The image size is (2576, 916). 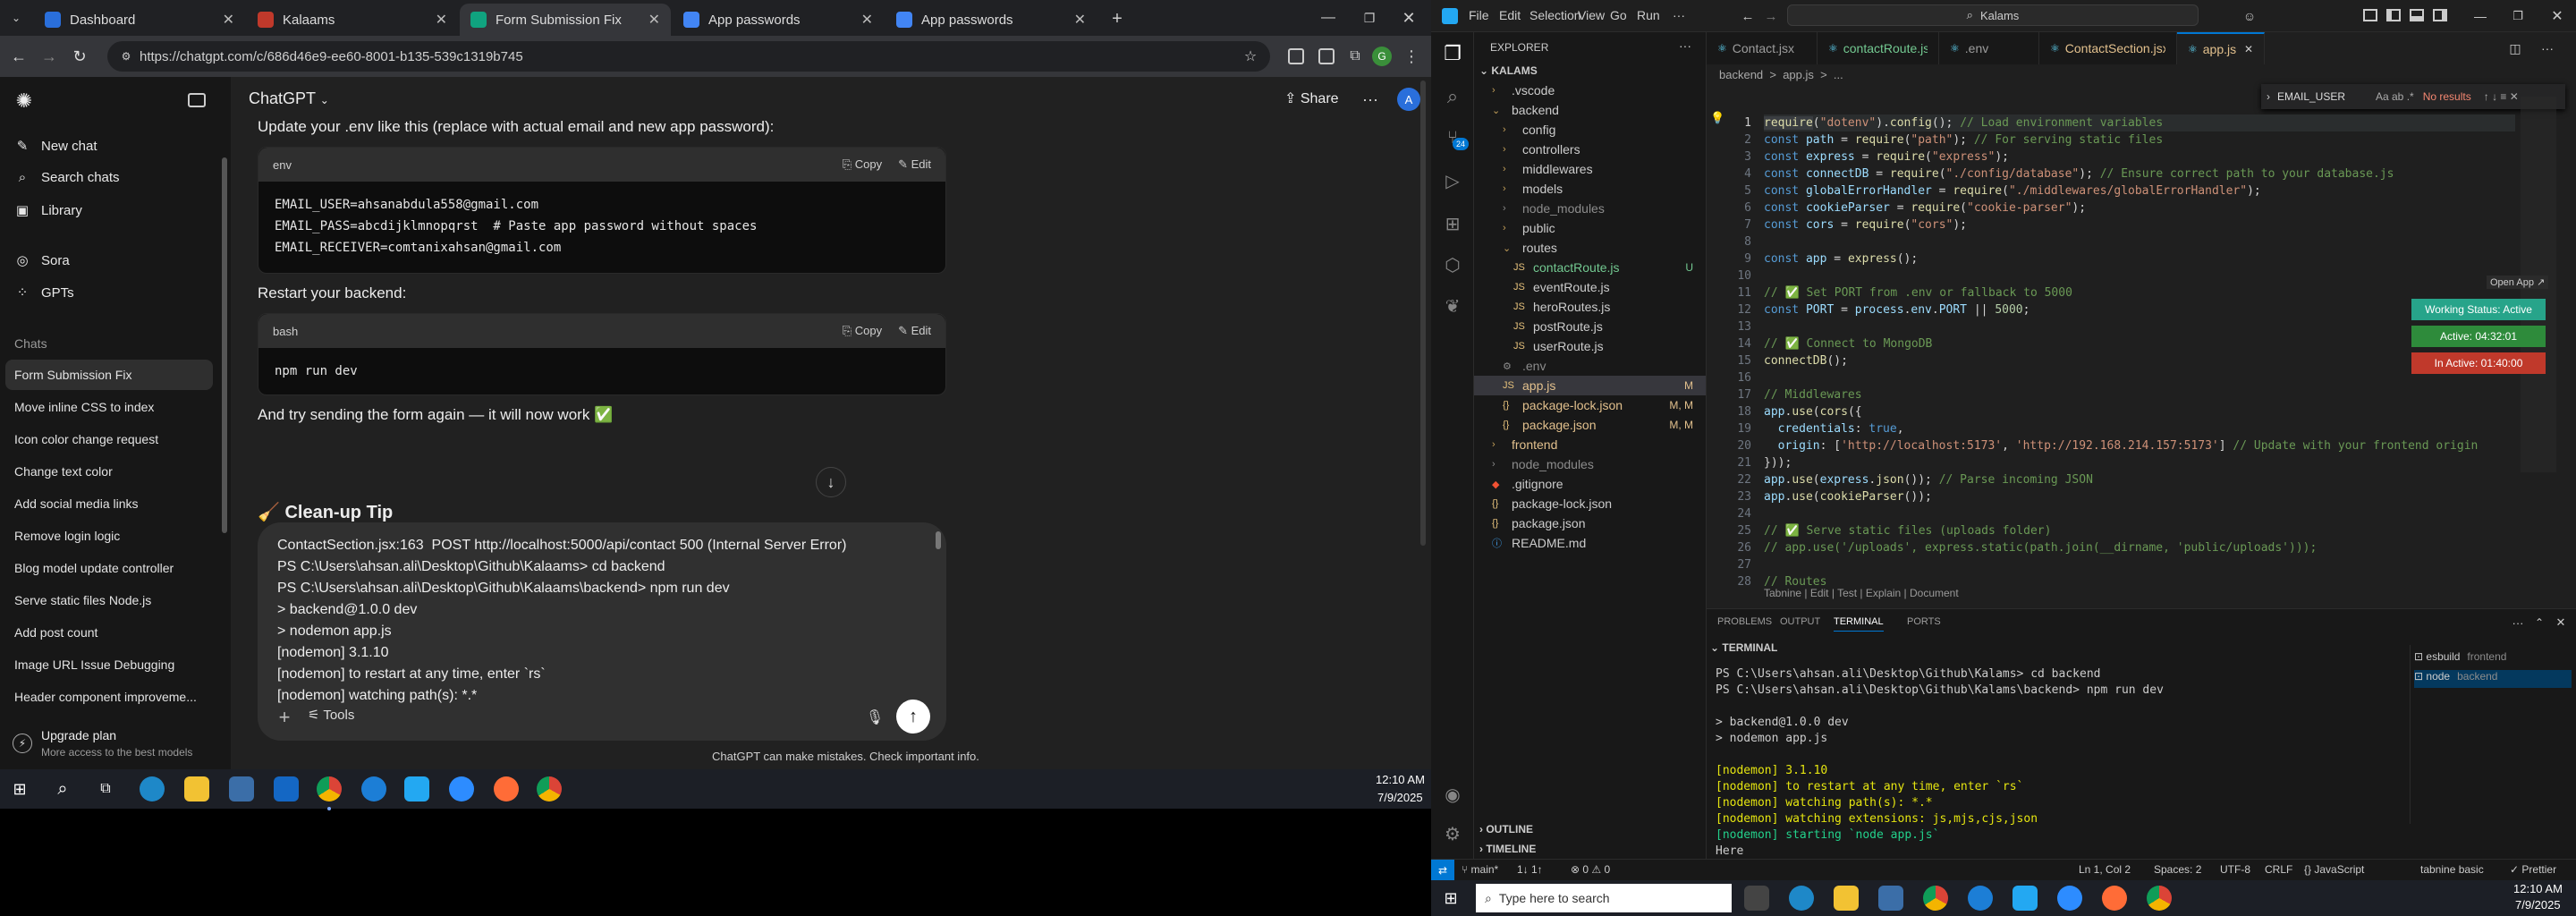 I want to click on timeline-section: › TIMELINE, so click(x=1507, y=849).